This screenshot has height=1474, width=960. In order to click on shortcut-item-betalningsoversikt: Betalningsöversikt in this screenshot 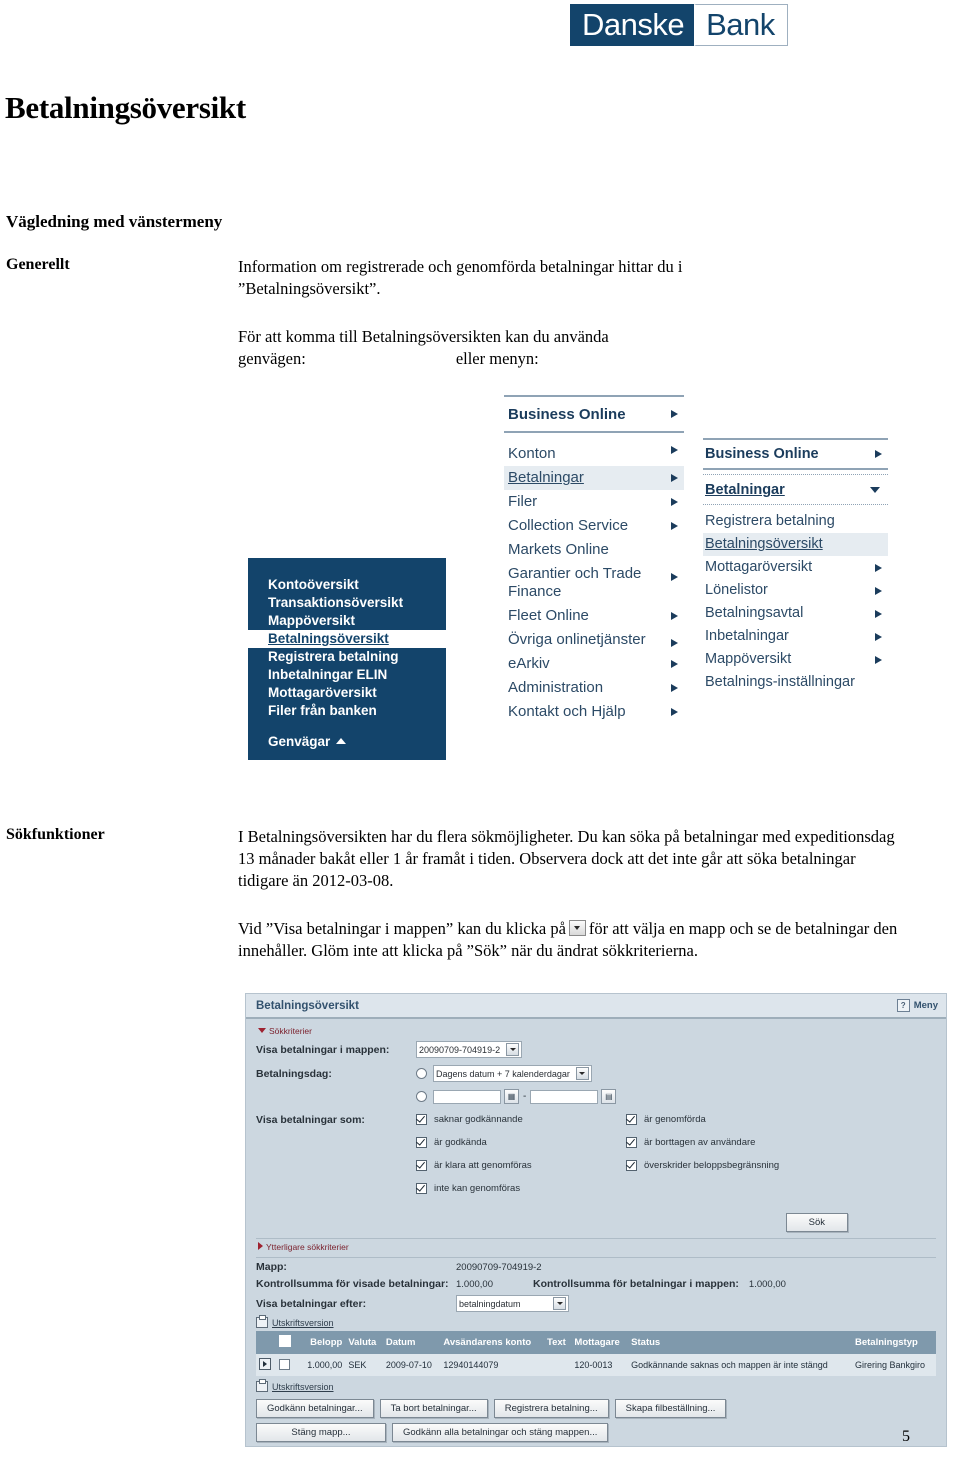, I will do `click(347, 639)`.